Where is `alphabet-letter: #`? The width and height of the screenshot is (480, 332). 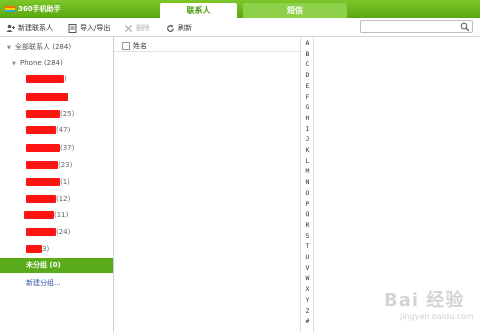
alphabet-letter: # is located at coordinates (307, 321).